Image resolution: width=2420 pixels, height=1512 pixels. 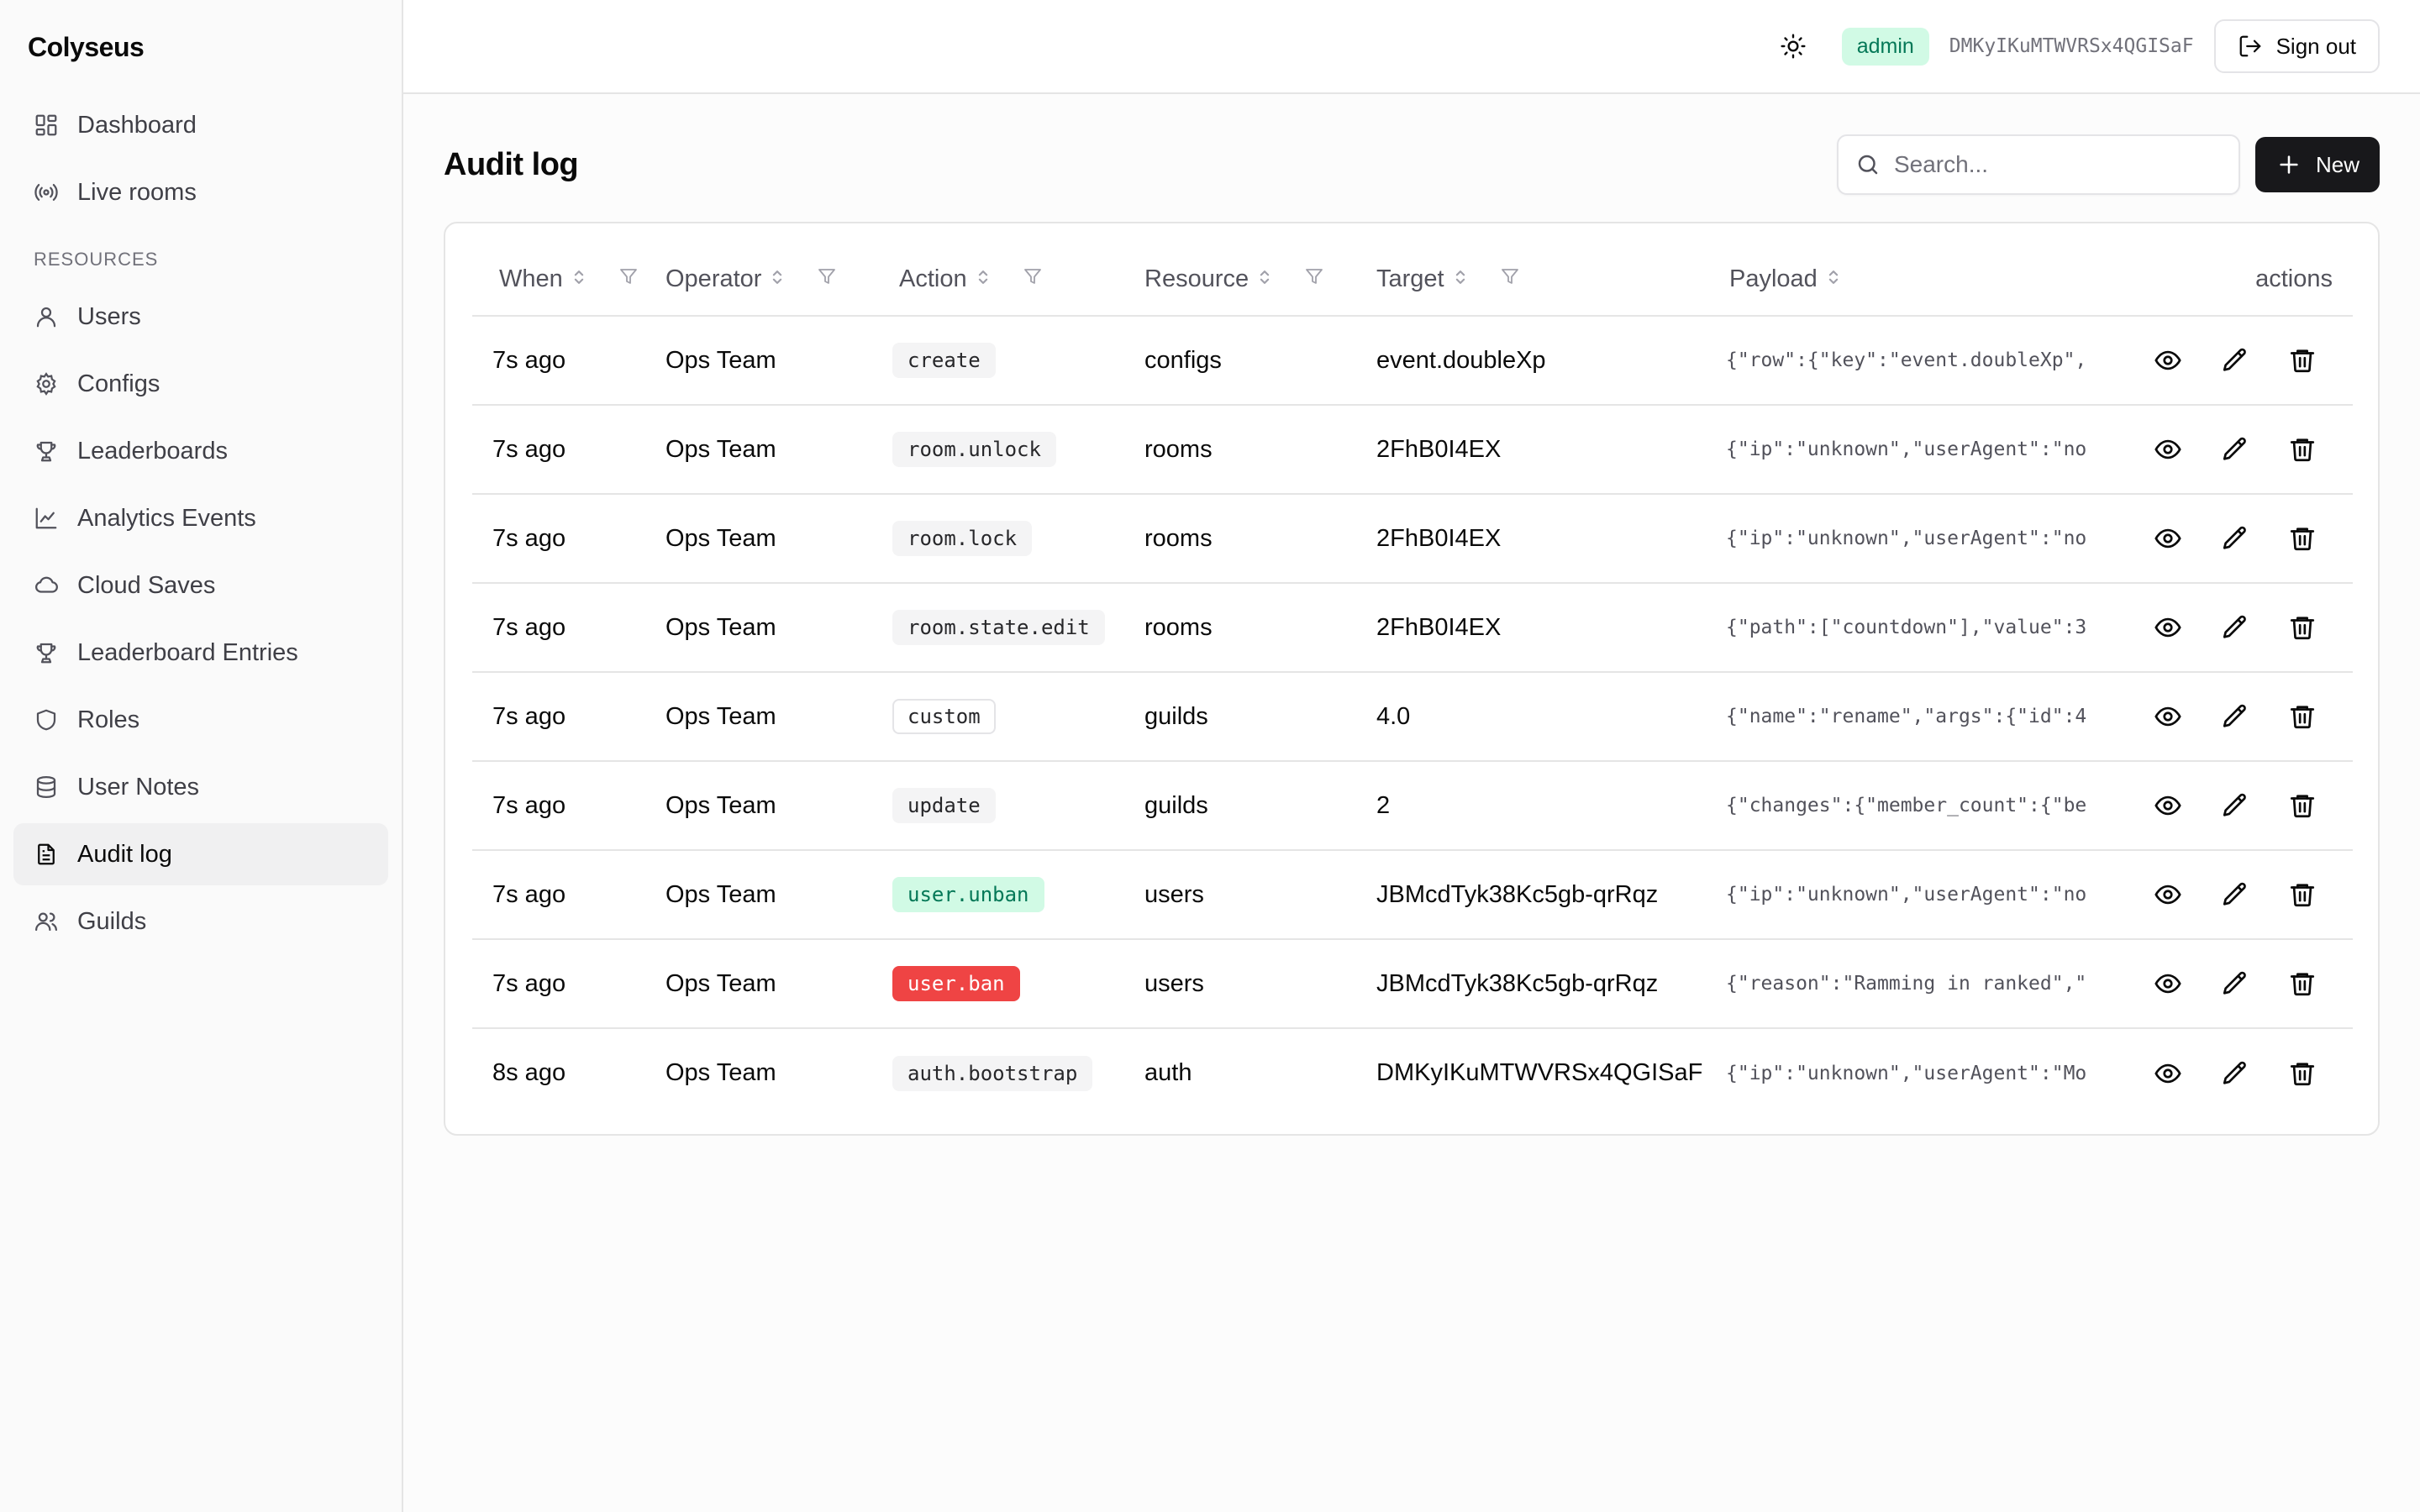 I want to click on sidebar-item-leaderboard-entries: Leaderboard Entries, so click(x=200, y=653).